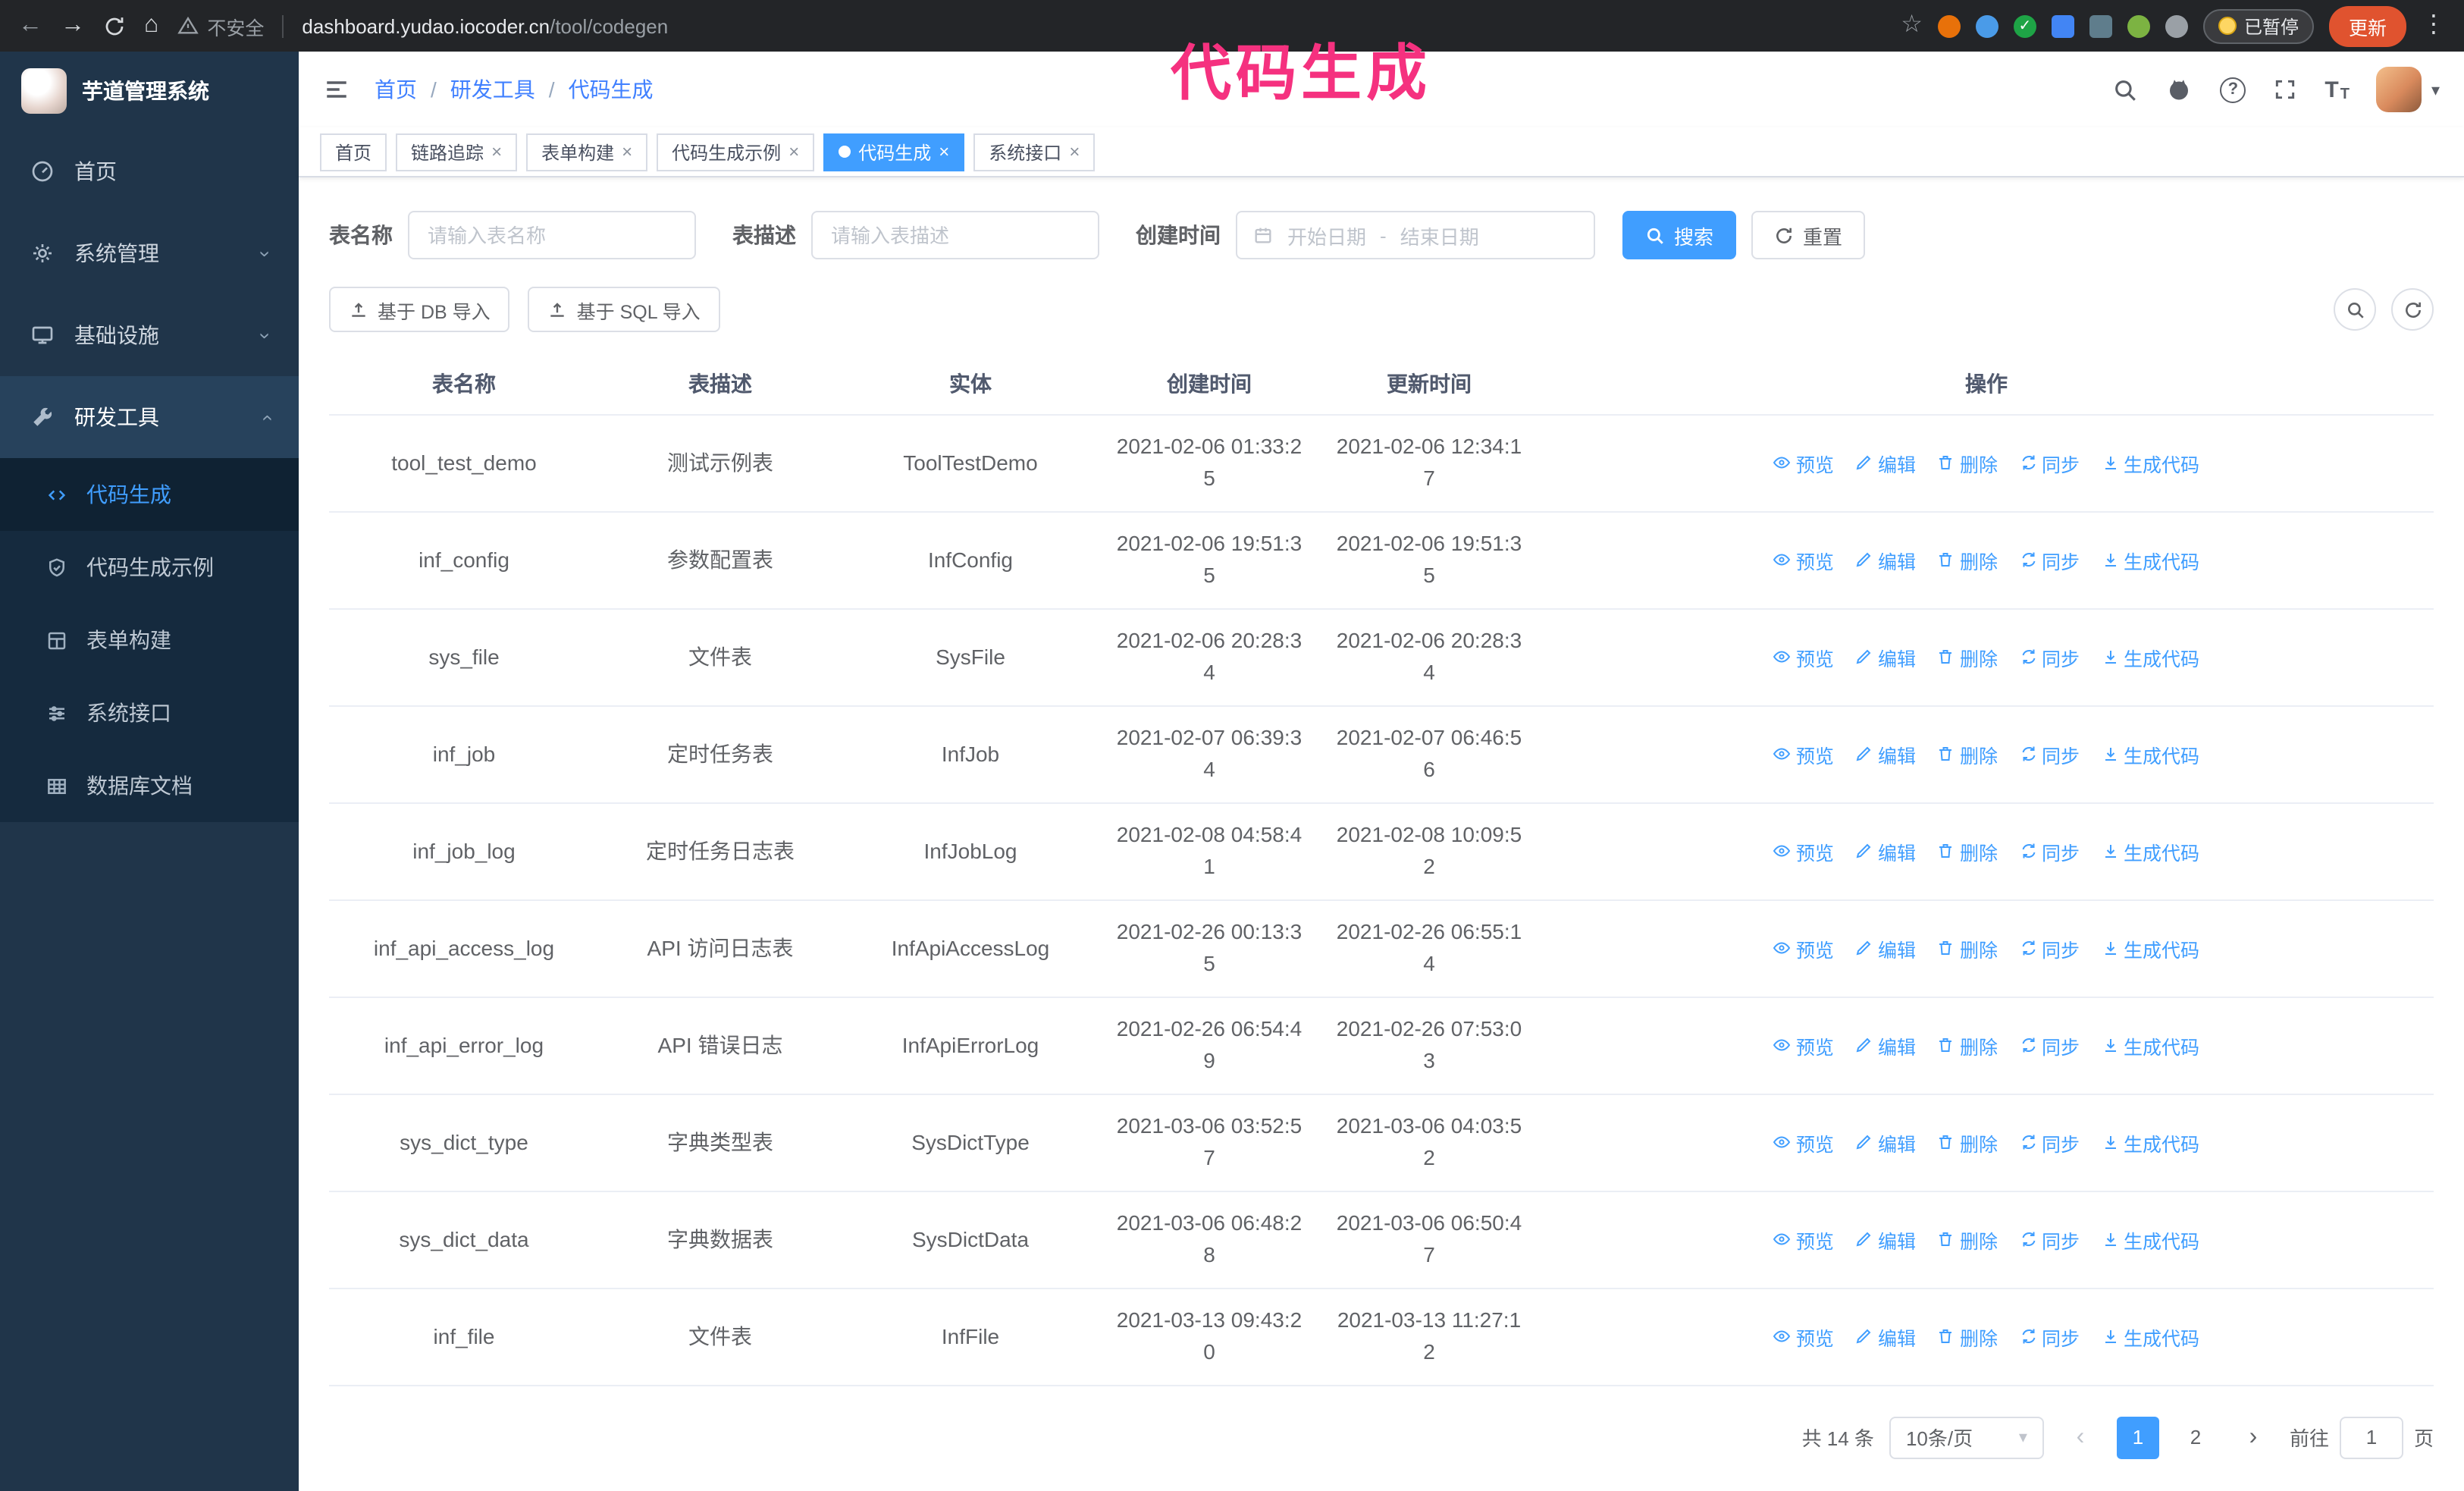  Describe the element at coordinates (1912, 25) in the screenshot. I see `bookmark-star-icon: ☆` at that location.